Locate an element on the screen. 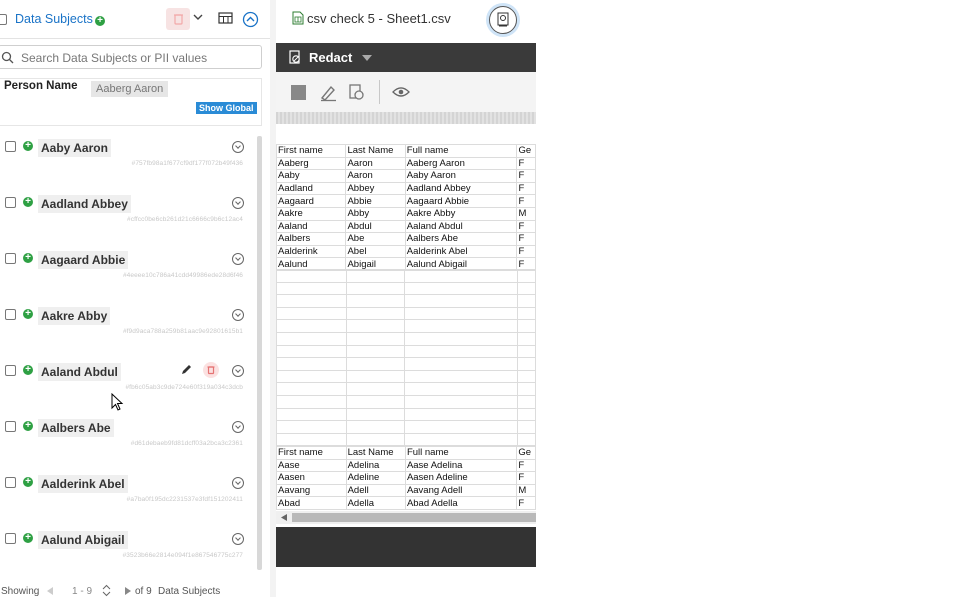  cell: Adelina is located at coordinates (375, 465).